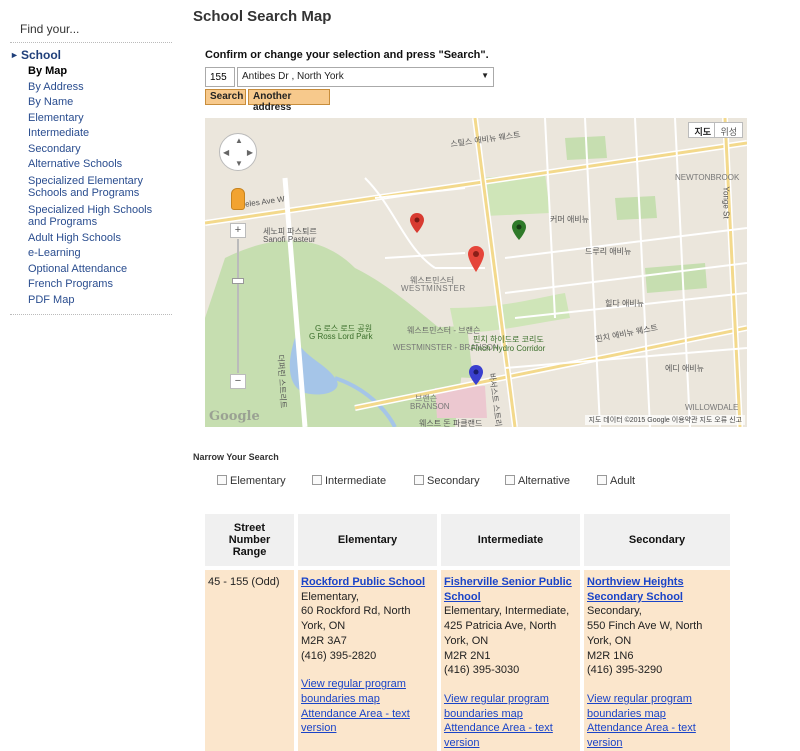  What do you see at coordinates (500, 633) in the screenshot?
I see `school-address: 425 Patricia Ave, North York, ON` at bounding box center [500, 633].